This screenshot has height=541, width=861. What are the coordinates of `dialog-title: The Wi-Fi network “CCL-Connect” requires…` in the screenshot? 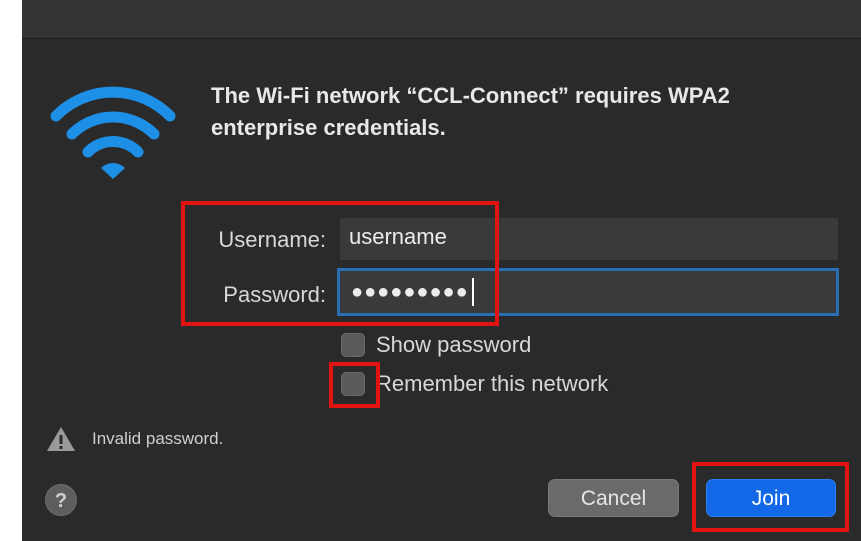 It's located at (470, 111).